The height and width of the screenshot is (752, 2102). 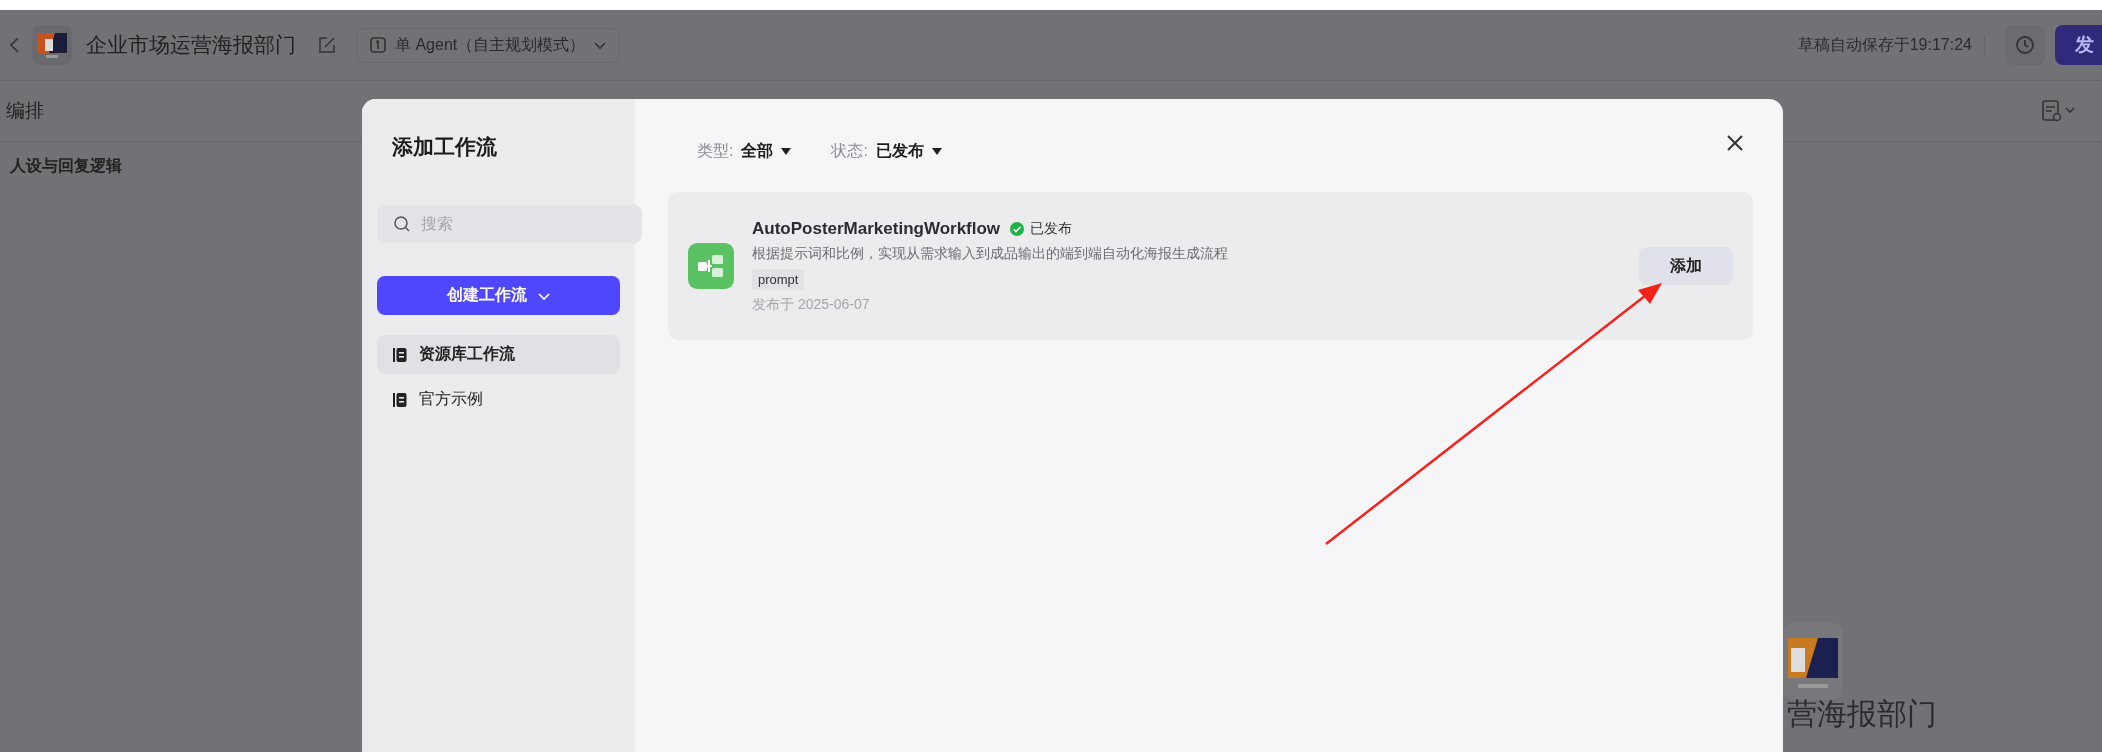 What do you see at coordinates (1862, 714) in the screenshot?
I see `agent-name: 营海报部门` at bounding box center [1862, 714].